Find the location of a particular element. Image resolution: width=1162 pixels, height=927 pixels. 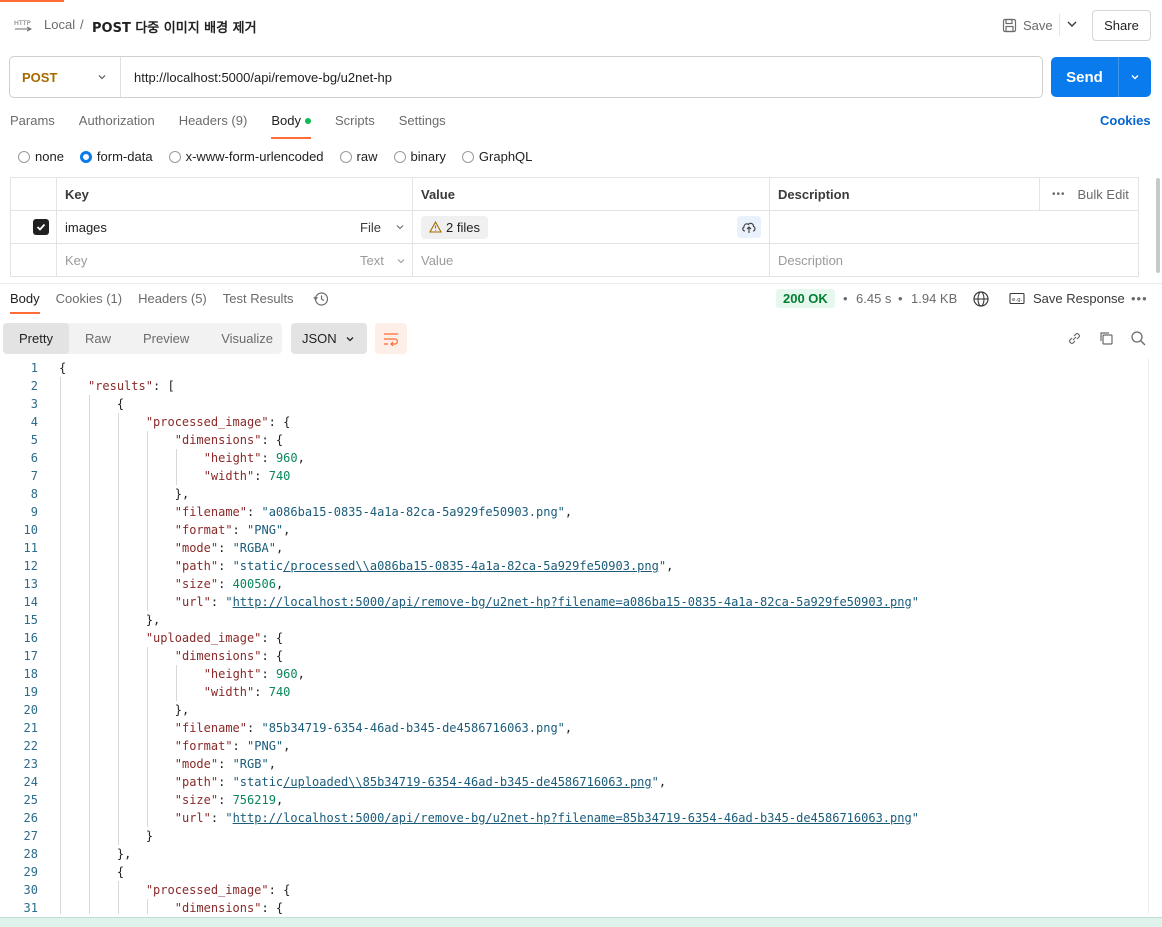

wrap-lines-icon is located at coordinates (391, 339).